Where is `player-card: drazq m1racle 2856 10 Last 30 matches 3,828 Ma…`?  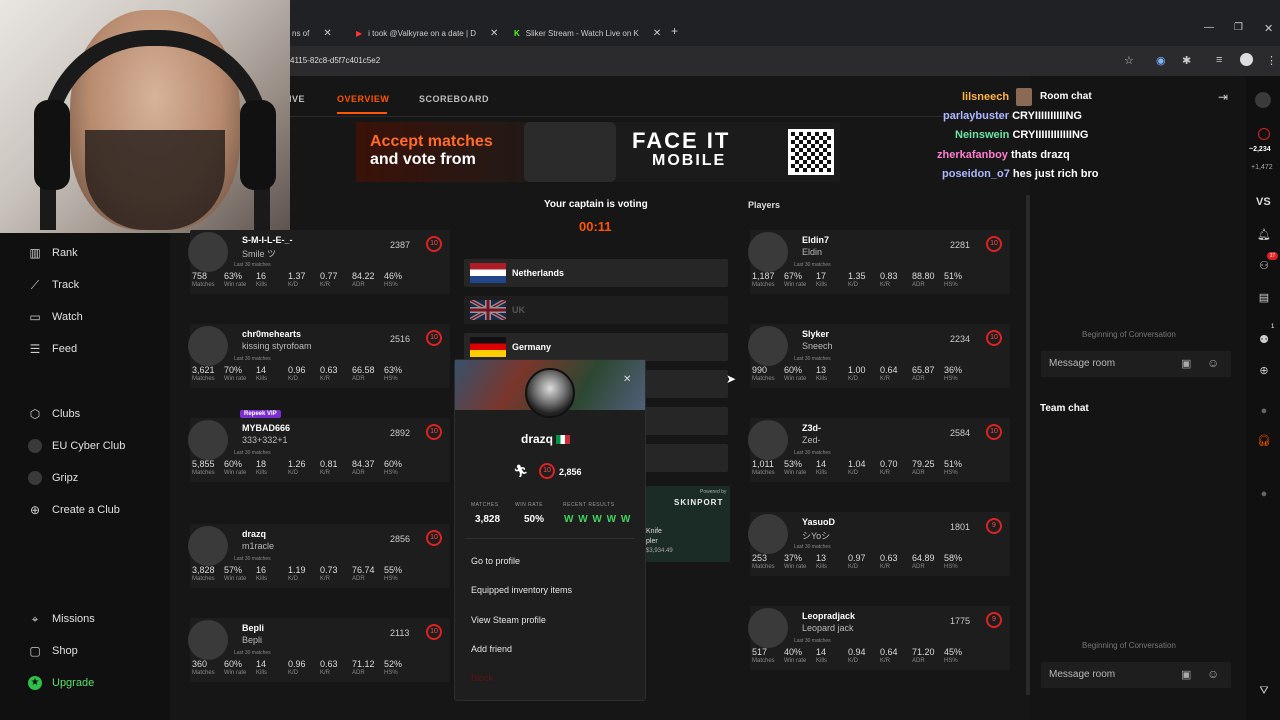
player-card: drazq m1racle 2856 10 Last 30 matches 3,828 Ma… is located at coordinates (319, 556).